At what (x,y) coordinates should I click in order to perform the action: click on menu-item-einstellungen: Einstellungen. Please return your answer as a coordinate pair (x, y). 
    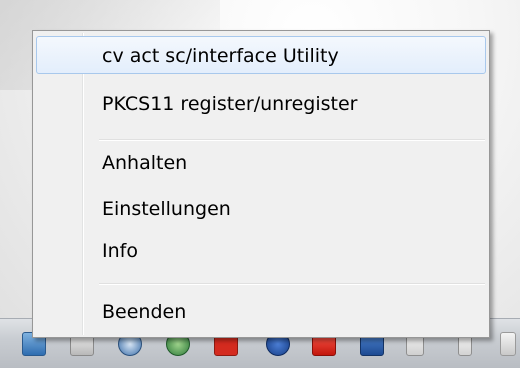
    Looking at the image, I should click on (261, 208).